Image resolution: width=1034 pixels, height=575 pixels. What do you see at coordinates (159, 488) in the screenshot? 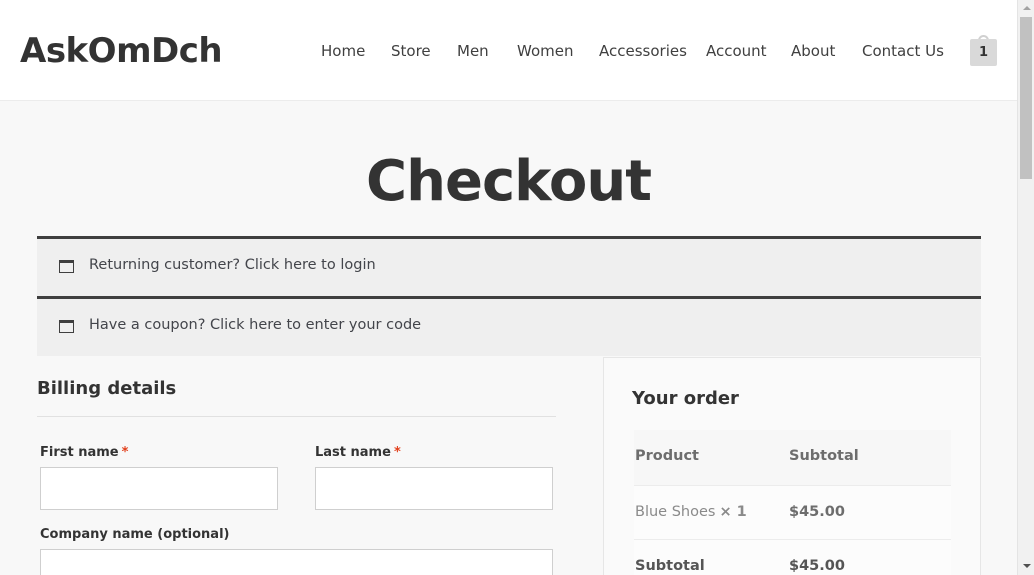
I see `first-name-input` at bounding box center [159, 488].